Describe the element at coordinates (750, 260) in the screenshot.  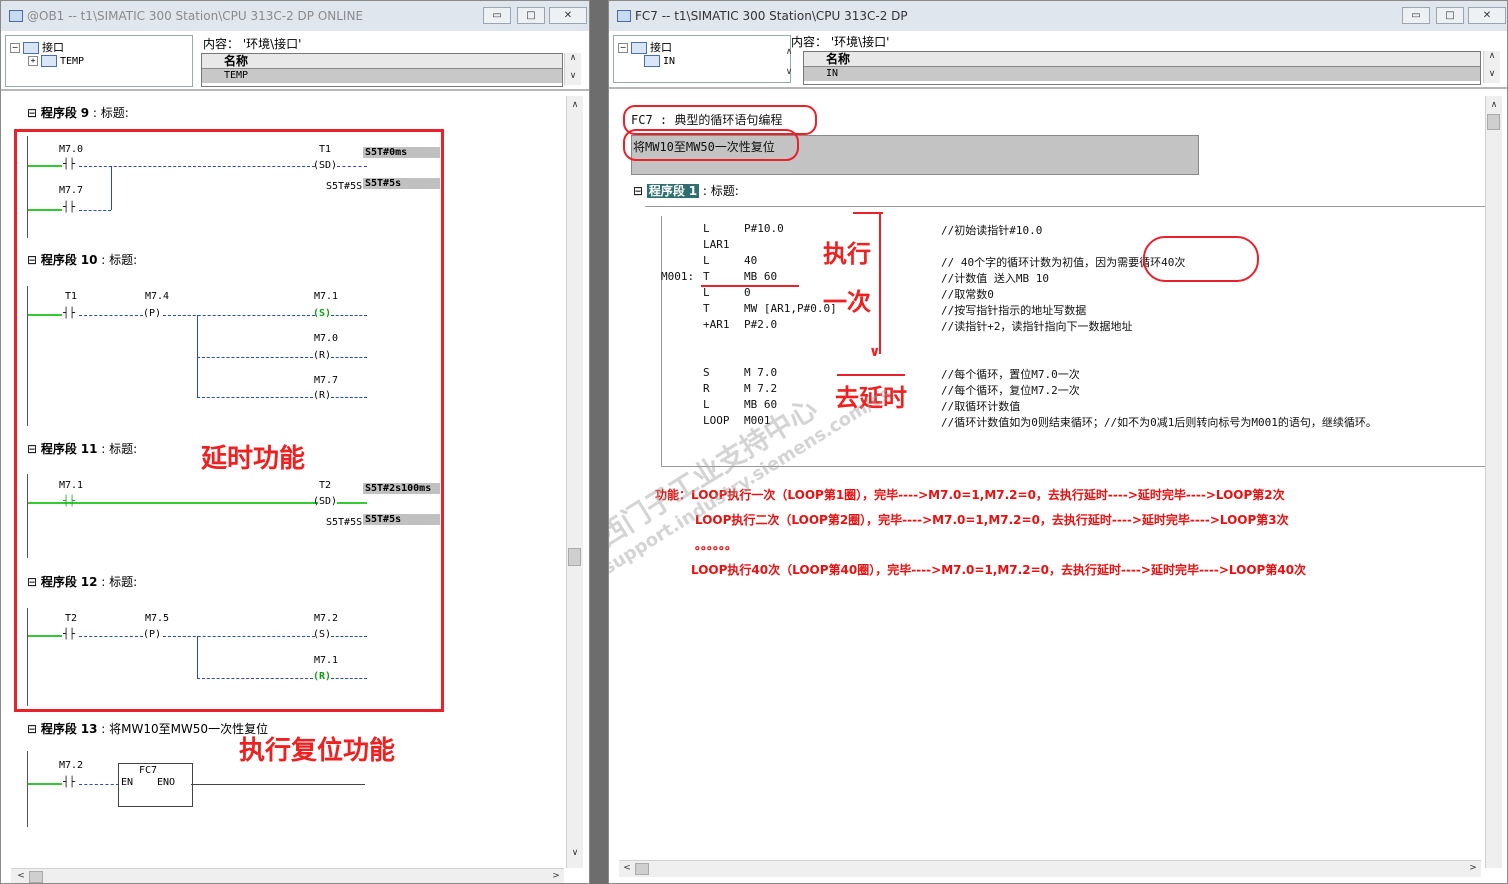
I see `code-arg: 40` at that location.